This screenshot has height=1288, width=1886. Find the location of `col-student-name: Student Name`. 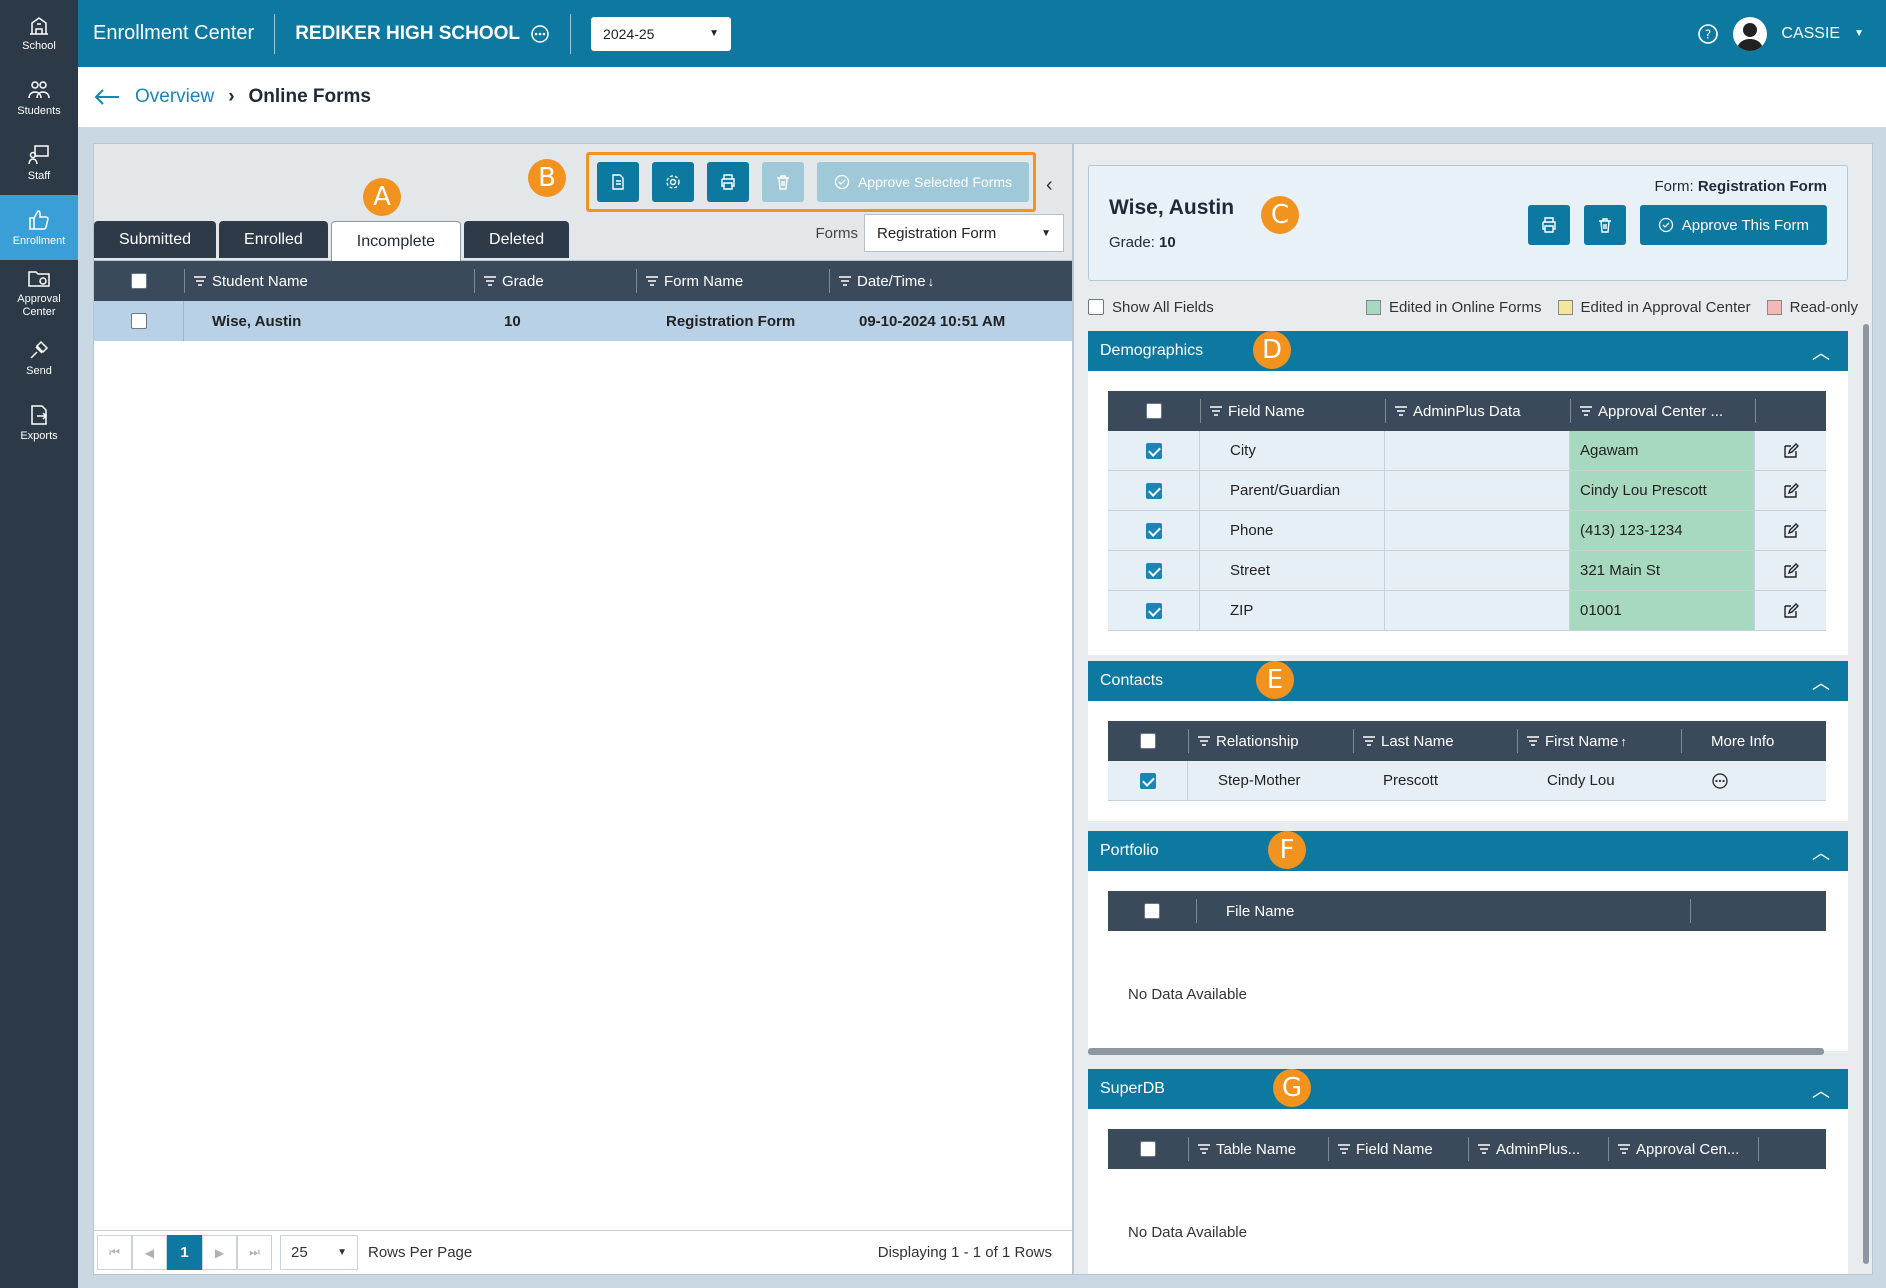

col-student-name: Student Name is located at coordinates (329, 281).